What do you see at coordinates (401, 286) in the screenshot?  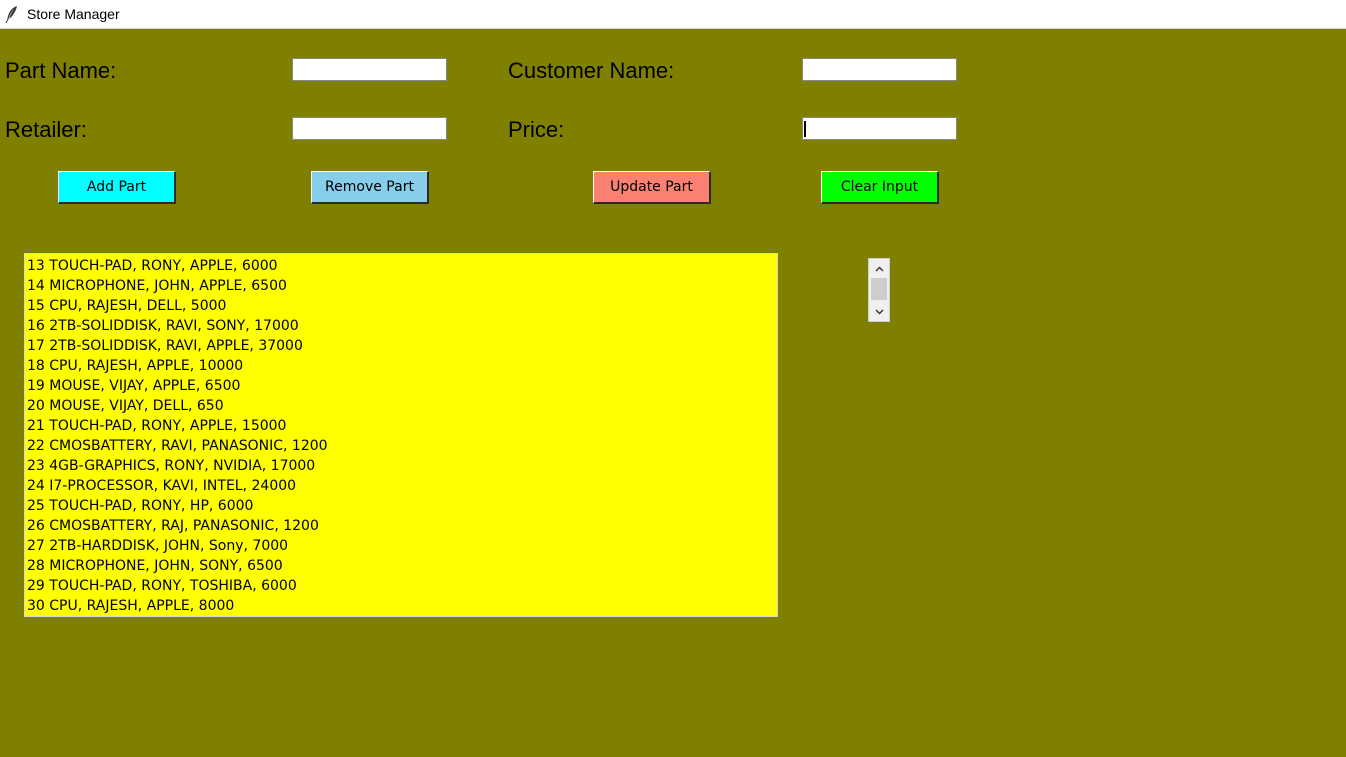 I see `list-item: 14 MICROPHONE, JOHN, APPLE, 6500` at bounding box center [401, 286].